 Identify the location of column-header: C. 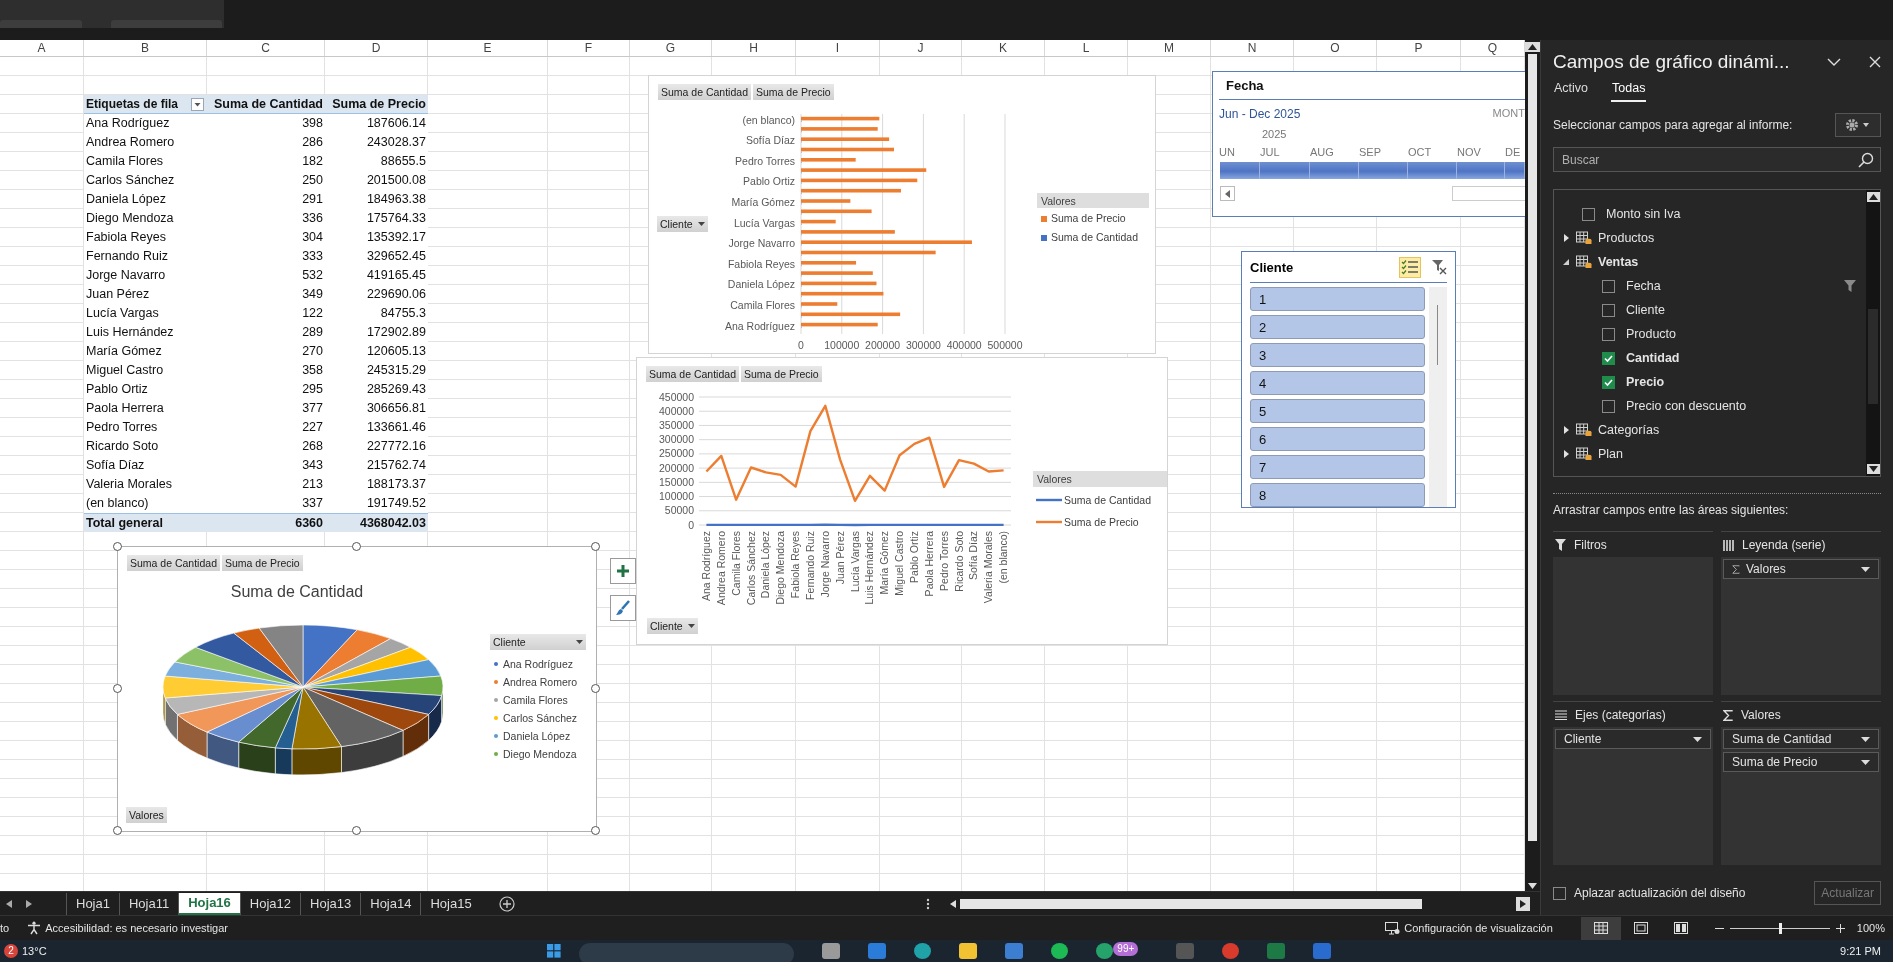
(266, 48).